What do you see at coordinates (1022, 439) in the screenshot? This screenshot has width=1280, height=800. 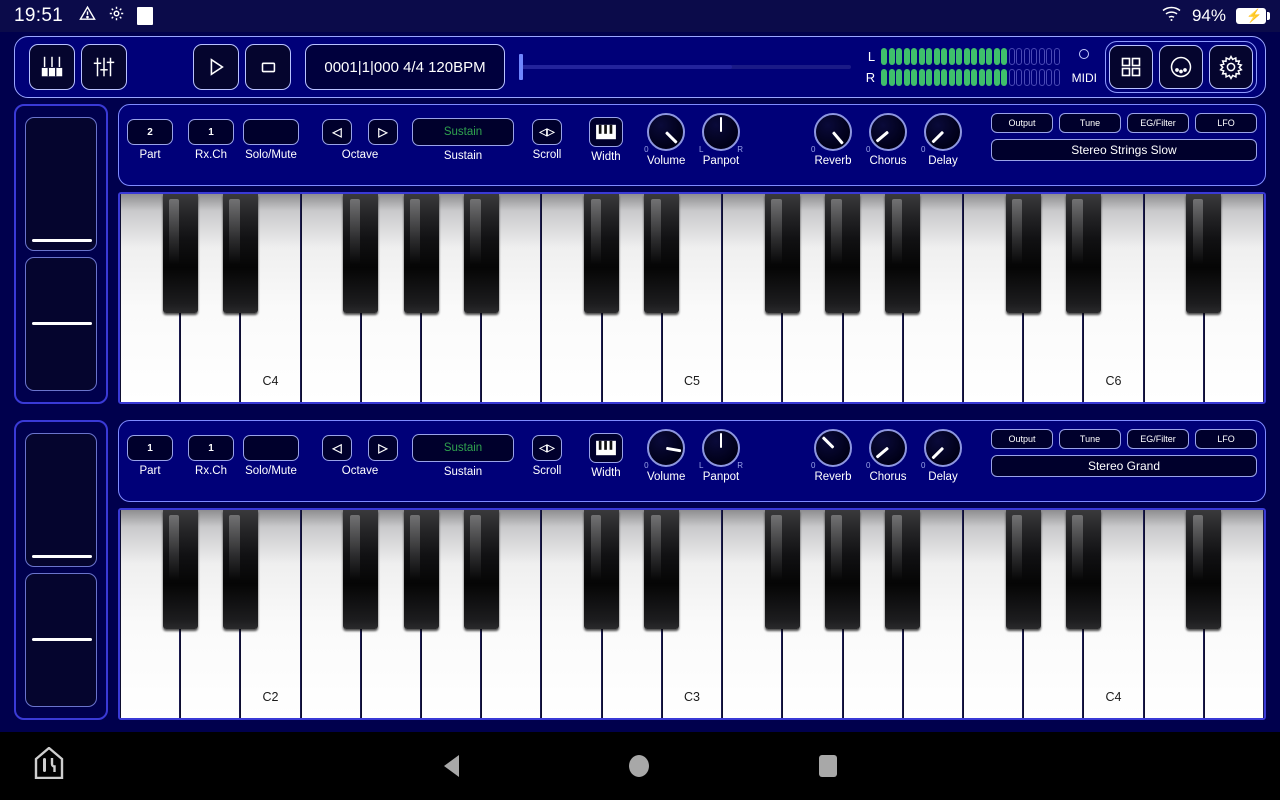 I see `output-button-2: Output` at bounding box center [1022, 439].